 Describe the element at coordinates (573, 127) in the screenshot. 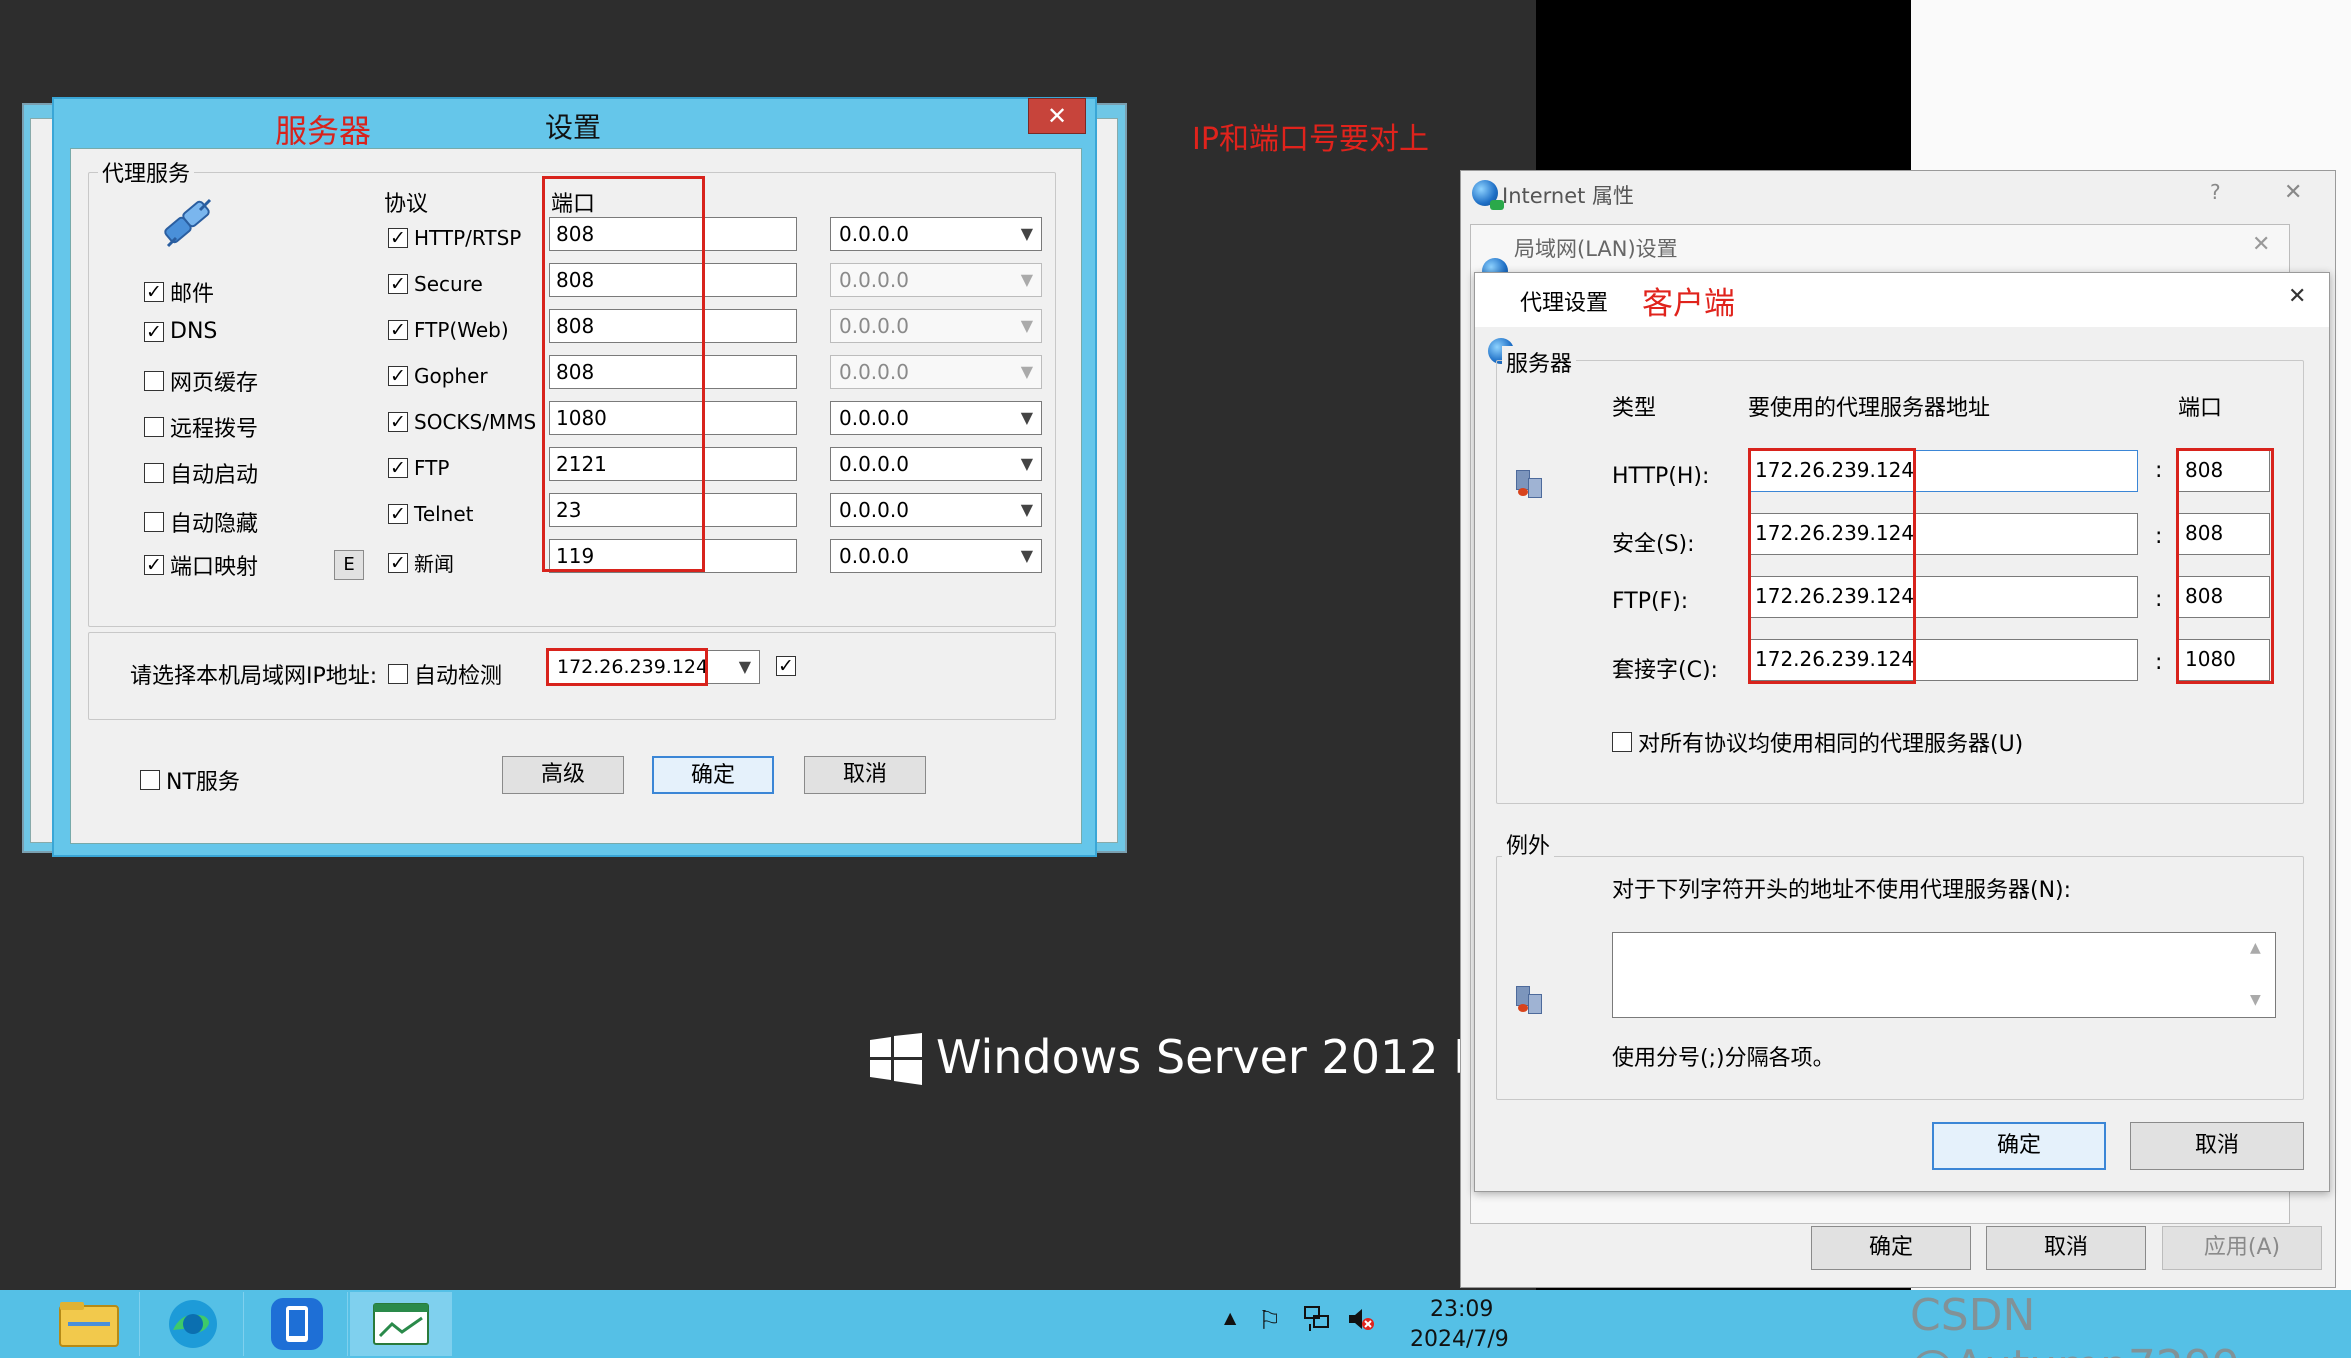

I see `server-window-title: 设置` at that location.